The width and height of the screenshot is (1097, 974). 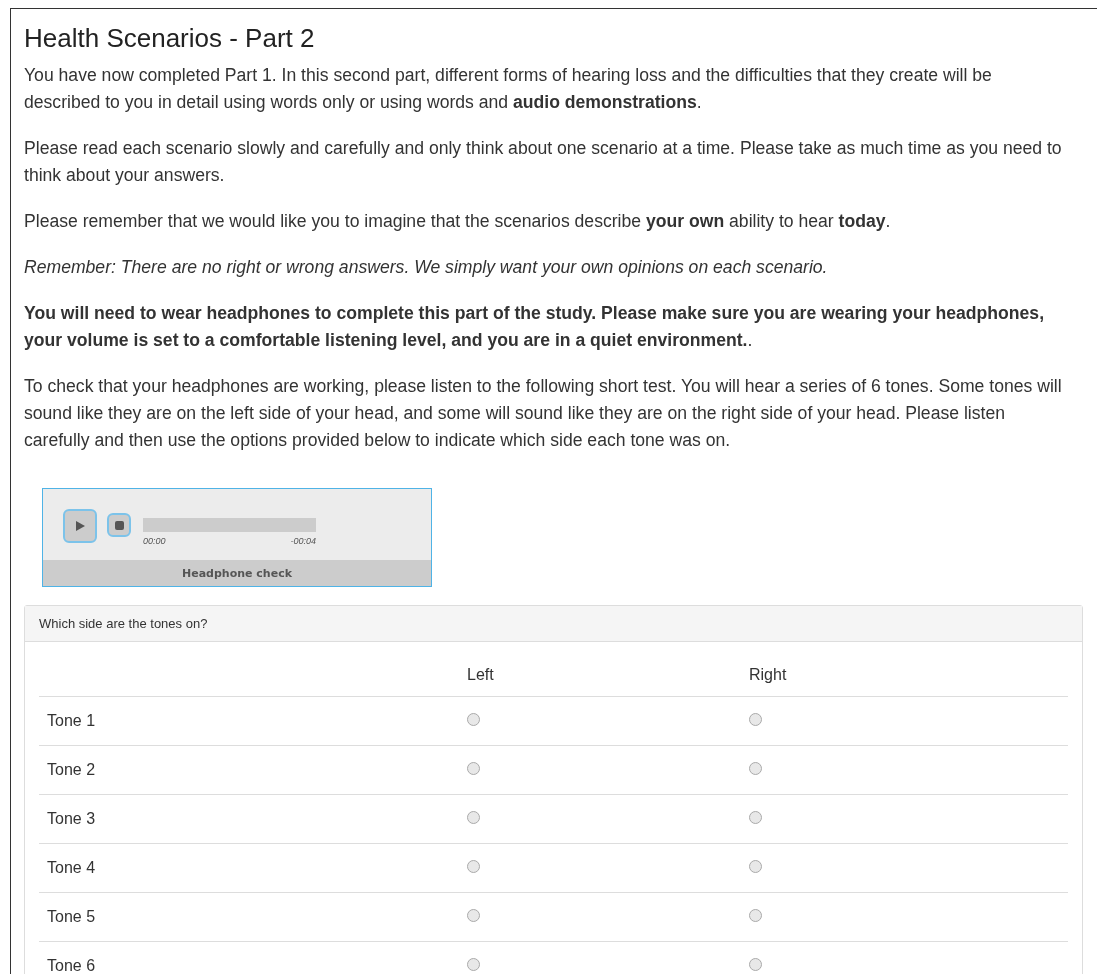 I want to click on stop-icon, so click(x=119, y=525).